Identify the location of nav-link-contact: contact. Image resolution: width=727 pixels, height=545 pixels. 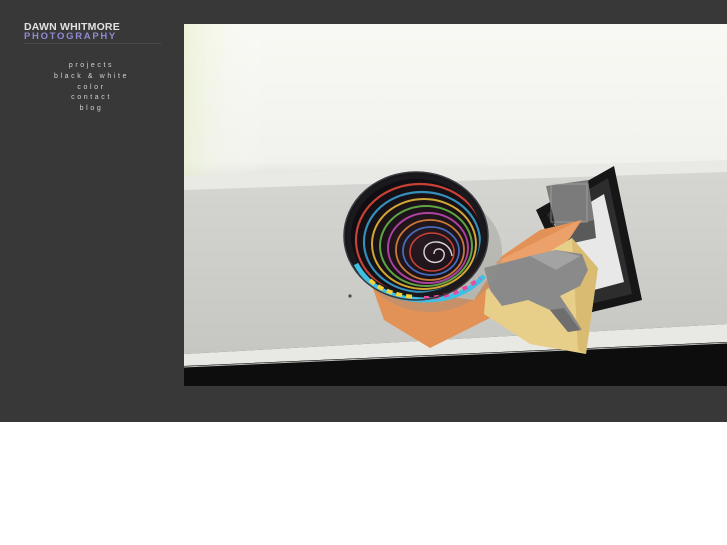
(91, 98).